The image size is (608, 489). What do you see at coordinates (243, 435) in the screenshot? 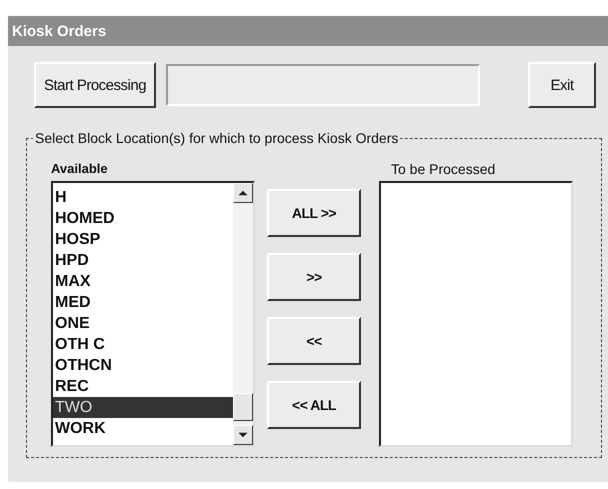
I see `scroll-down-icon` at bounding box center [243, 435].